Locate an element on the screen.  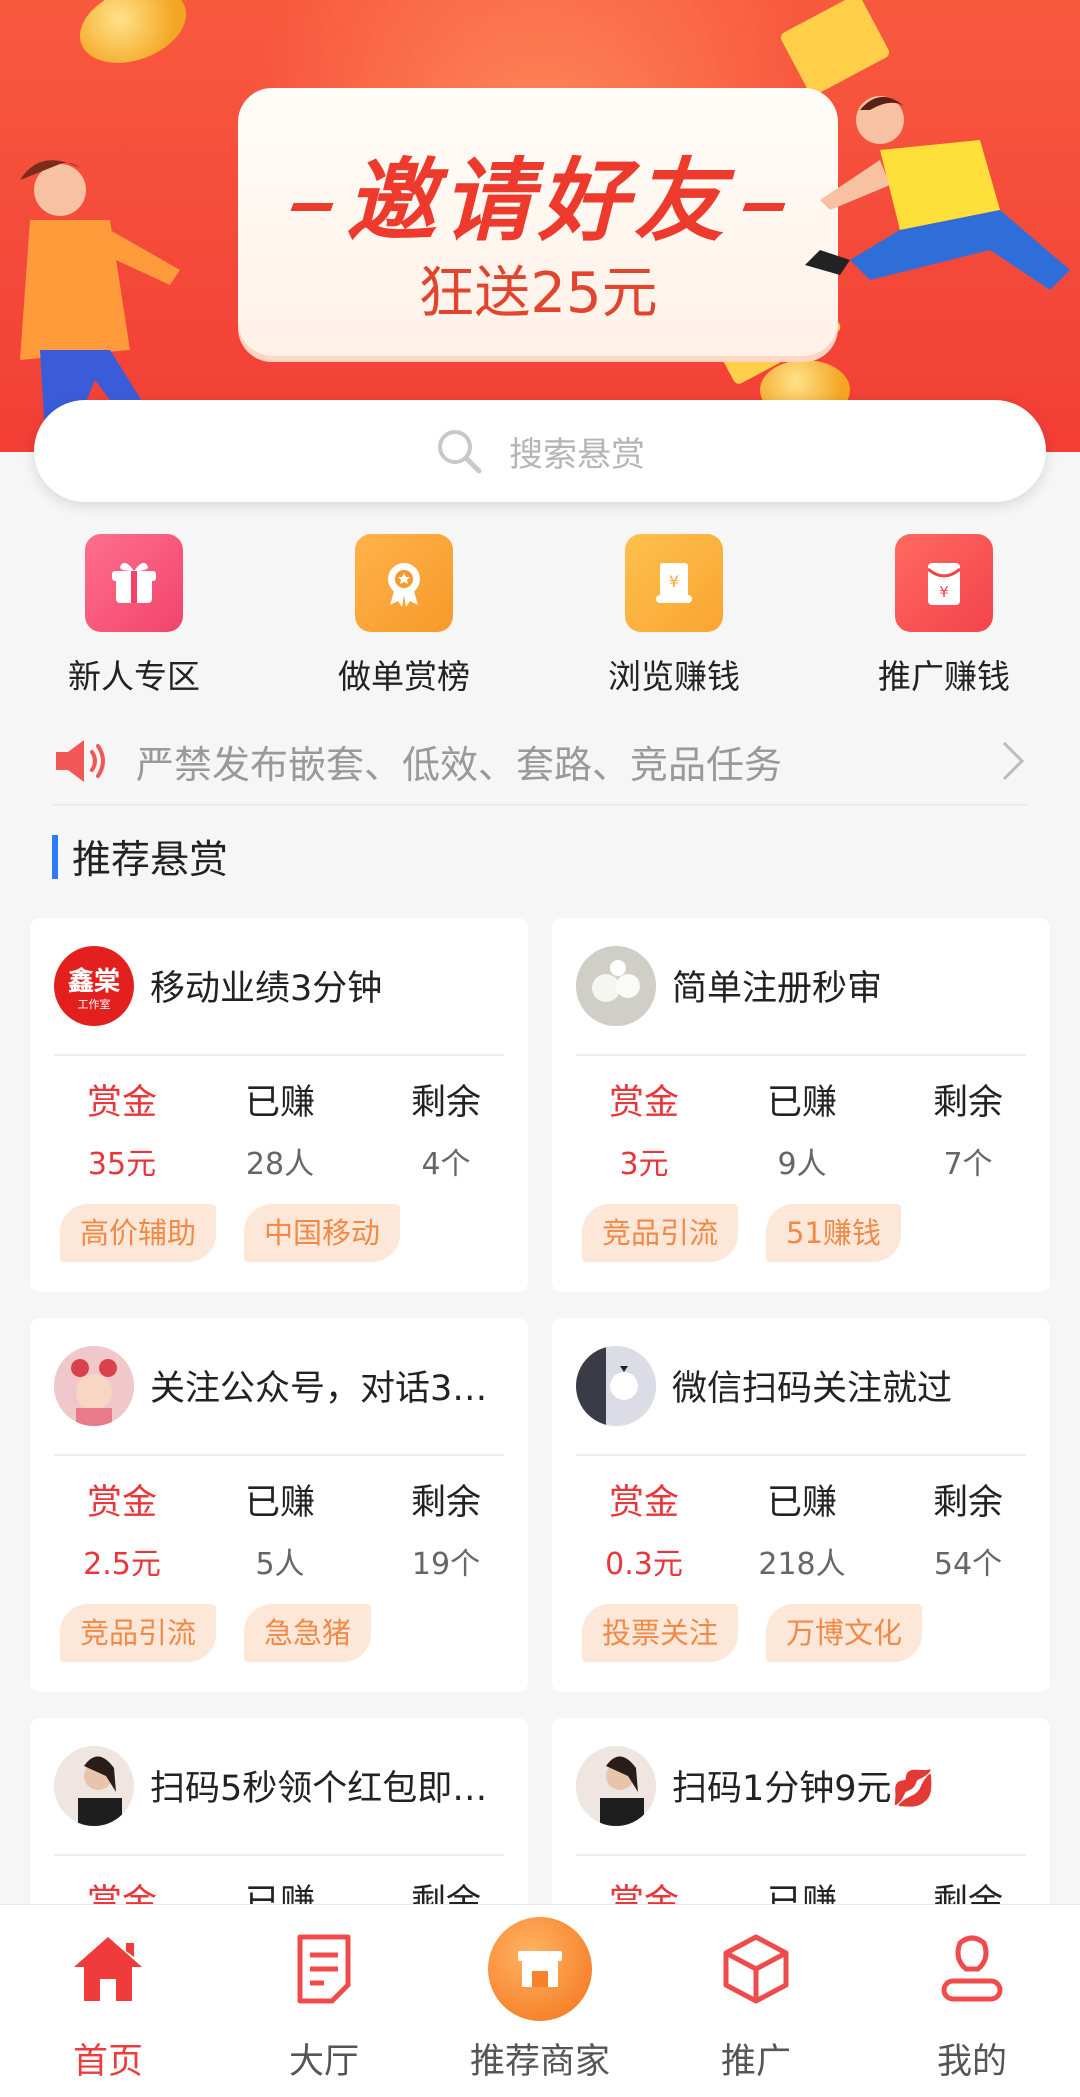
svg-text: 鑫棠 is located at coordinates (94, 981).